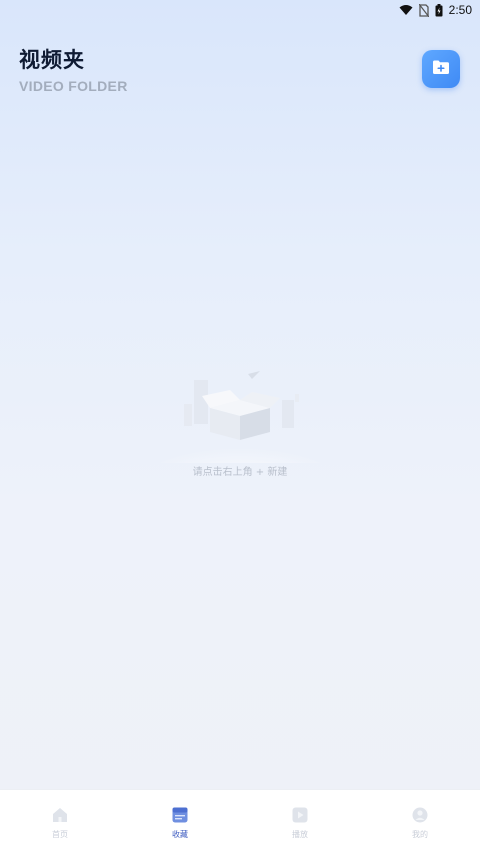 The height and width of the screenshot is (854, 480). I want to click on no-sim-icon, so click(423, 10).